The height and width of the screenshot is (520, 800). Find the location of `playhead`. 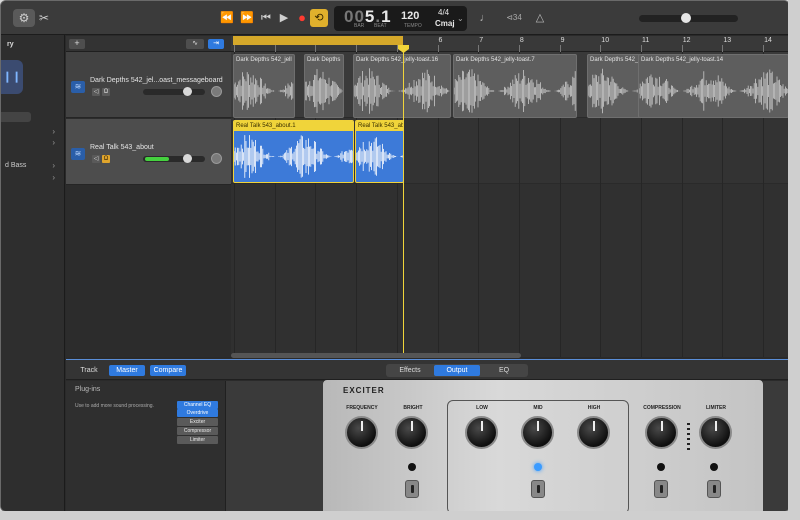

playhead is located at coordinates (403, 201).